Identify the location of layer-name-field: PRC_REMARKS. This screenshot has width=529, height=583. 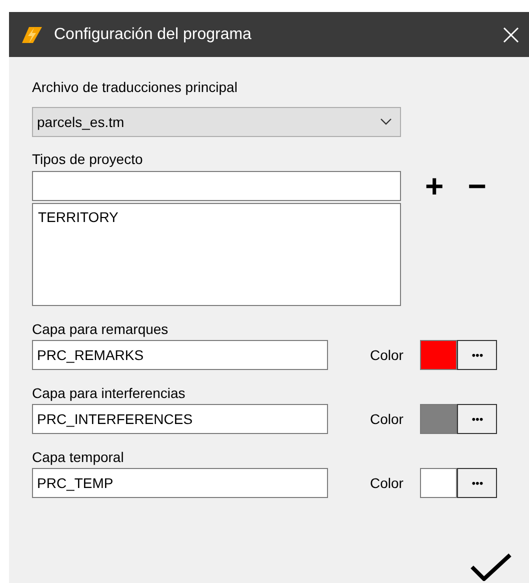
(180, 355).